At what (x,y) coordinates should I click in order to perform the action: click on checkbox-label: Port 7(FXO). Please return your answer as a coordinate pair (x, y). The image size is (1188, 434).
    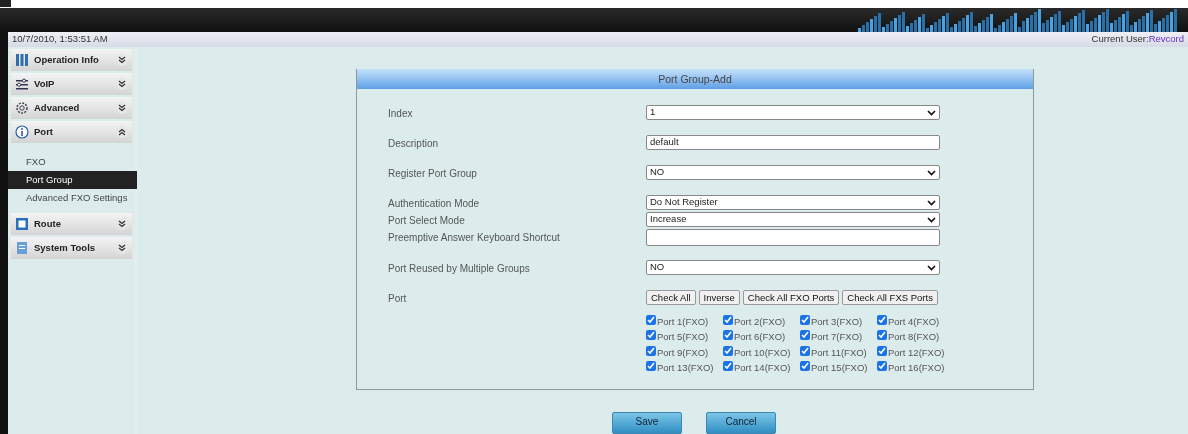
    Looking at the image, I should click on (837, 337).